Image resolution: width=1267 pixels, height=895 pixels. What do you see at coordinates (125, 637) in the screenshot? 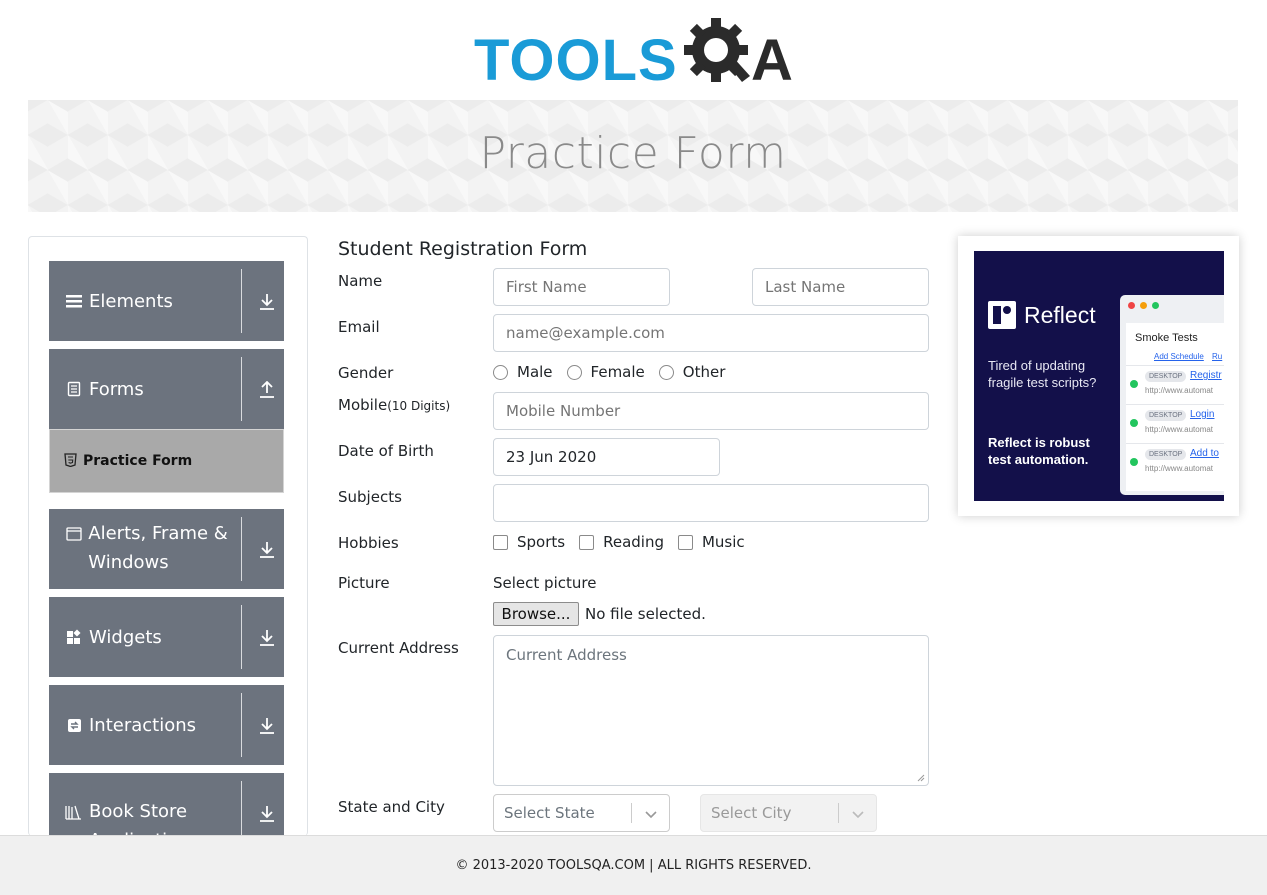
I see `group-label: Widgets` at bounding box center [125, 637].